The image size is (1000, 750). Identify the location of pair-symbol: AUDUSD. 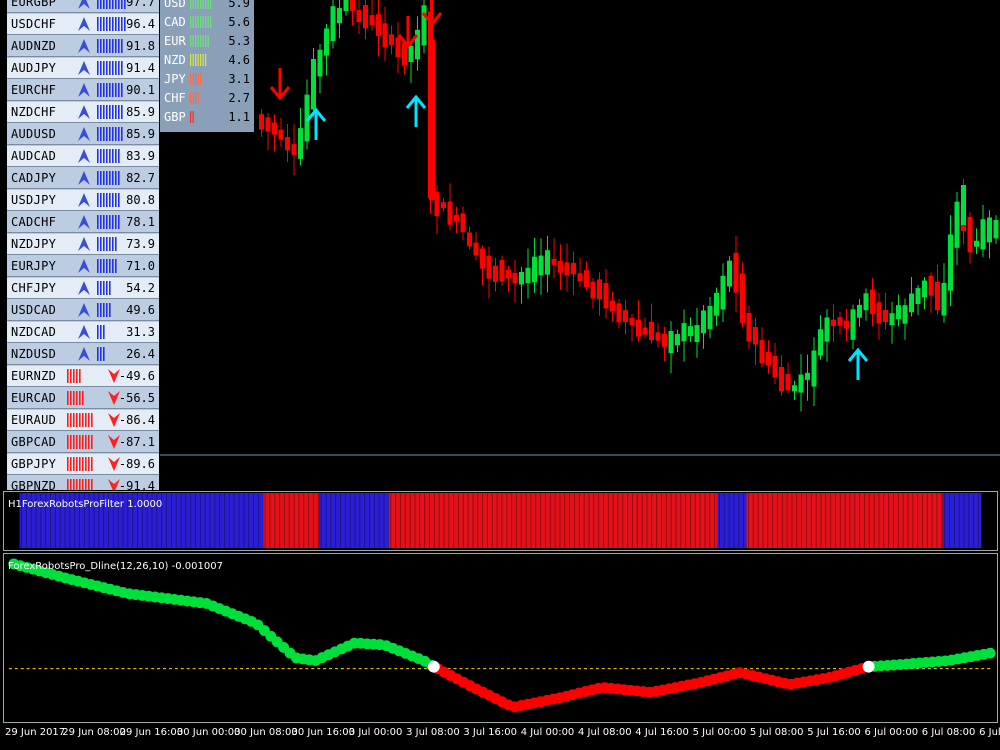
(34, 134).